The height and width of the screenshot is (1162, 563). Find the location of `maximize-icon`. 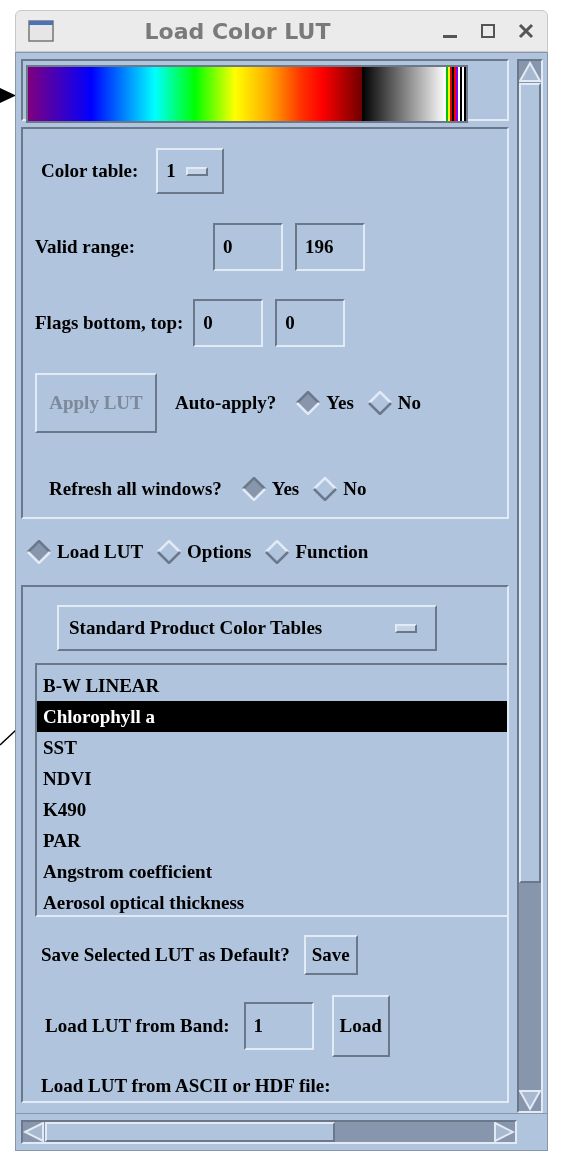

maximize-icon is located at coordinates (488, 31).